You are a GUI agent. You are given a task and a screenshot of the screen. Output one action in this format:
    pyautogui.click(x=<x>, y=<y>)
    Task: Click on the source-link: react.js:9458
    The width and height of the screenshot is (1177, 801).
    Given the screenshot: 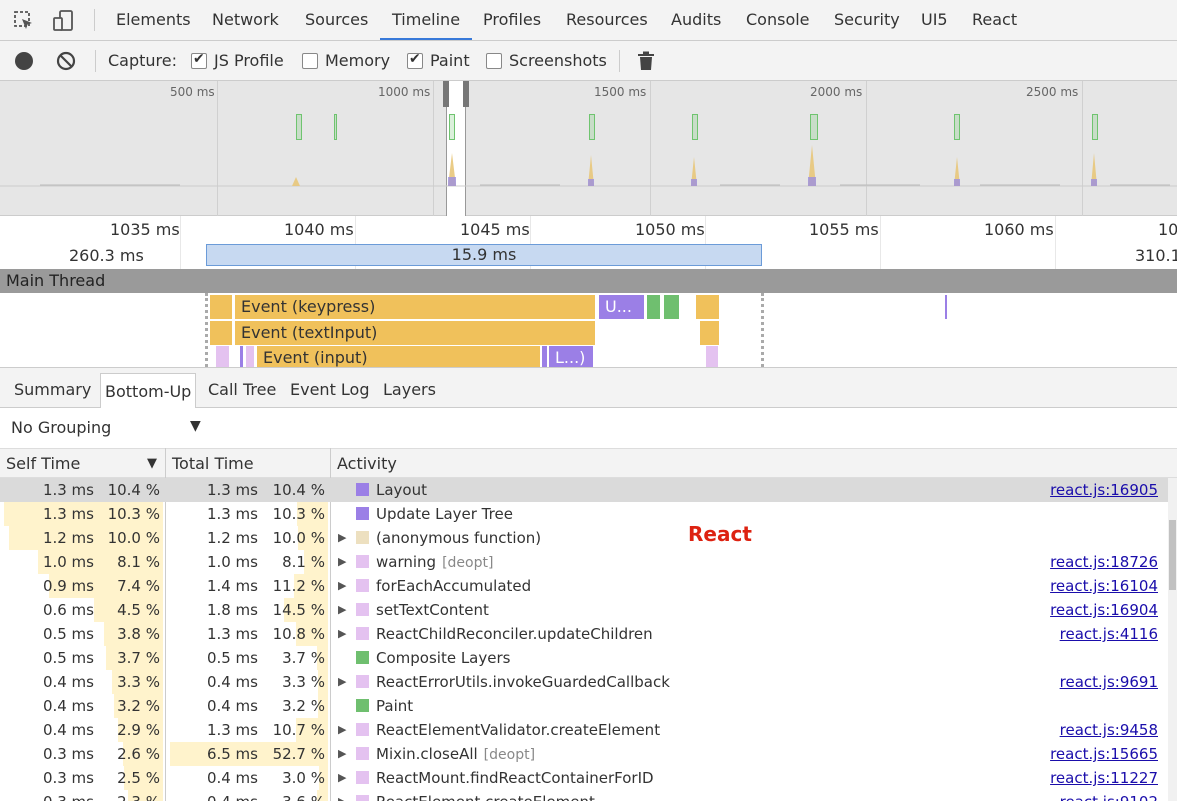 What is the action you would take?
    pyautogui.click(x=1109, y=730)
    